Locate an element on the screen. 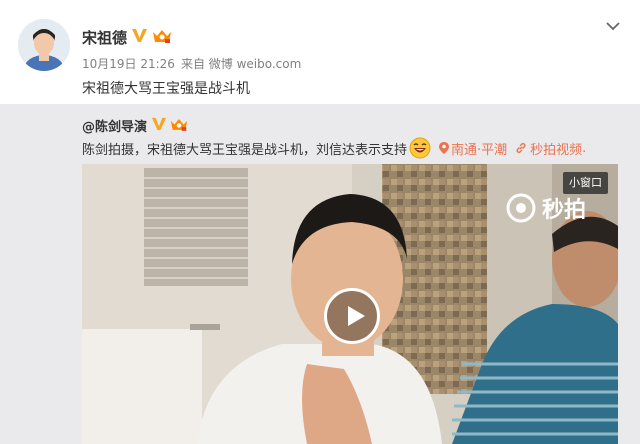 This screenshot has width=640, height=444. original-text-line: 陈剑拍摄，宋祖德大骂王宝强是战斗机，刘信达表示支持 南通·平潮 秒拍视频 . is located at coordinates (334, 148).